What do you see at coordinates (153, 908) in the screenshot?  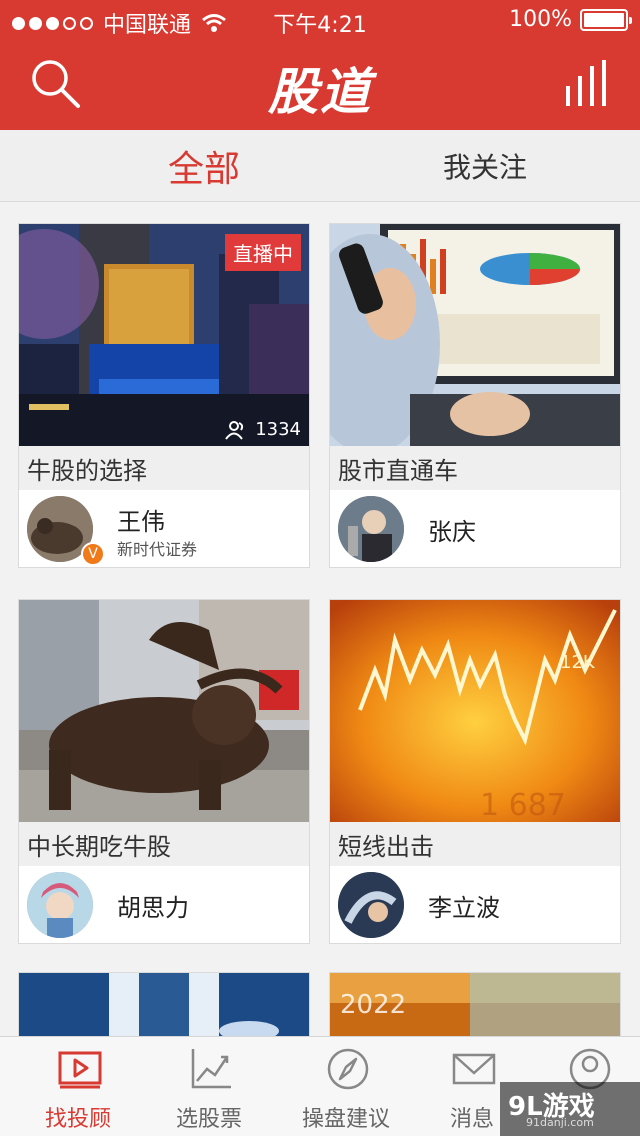 I see `author-name: 胡思力` at bounding box center [153, 908].